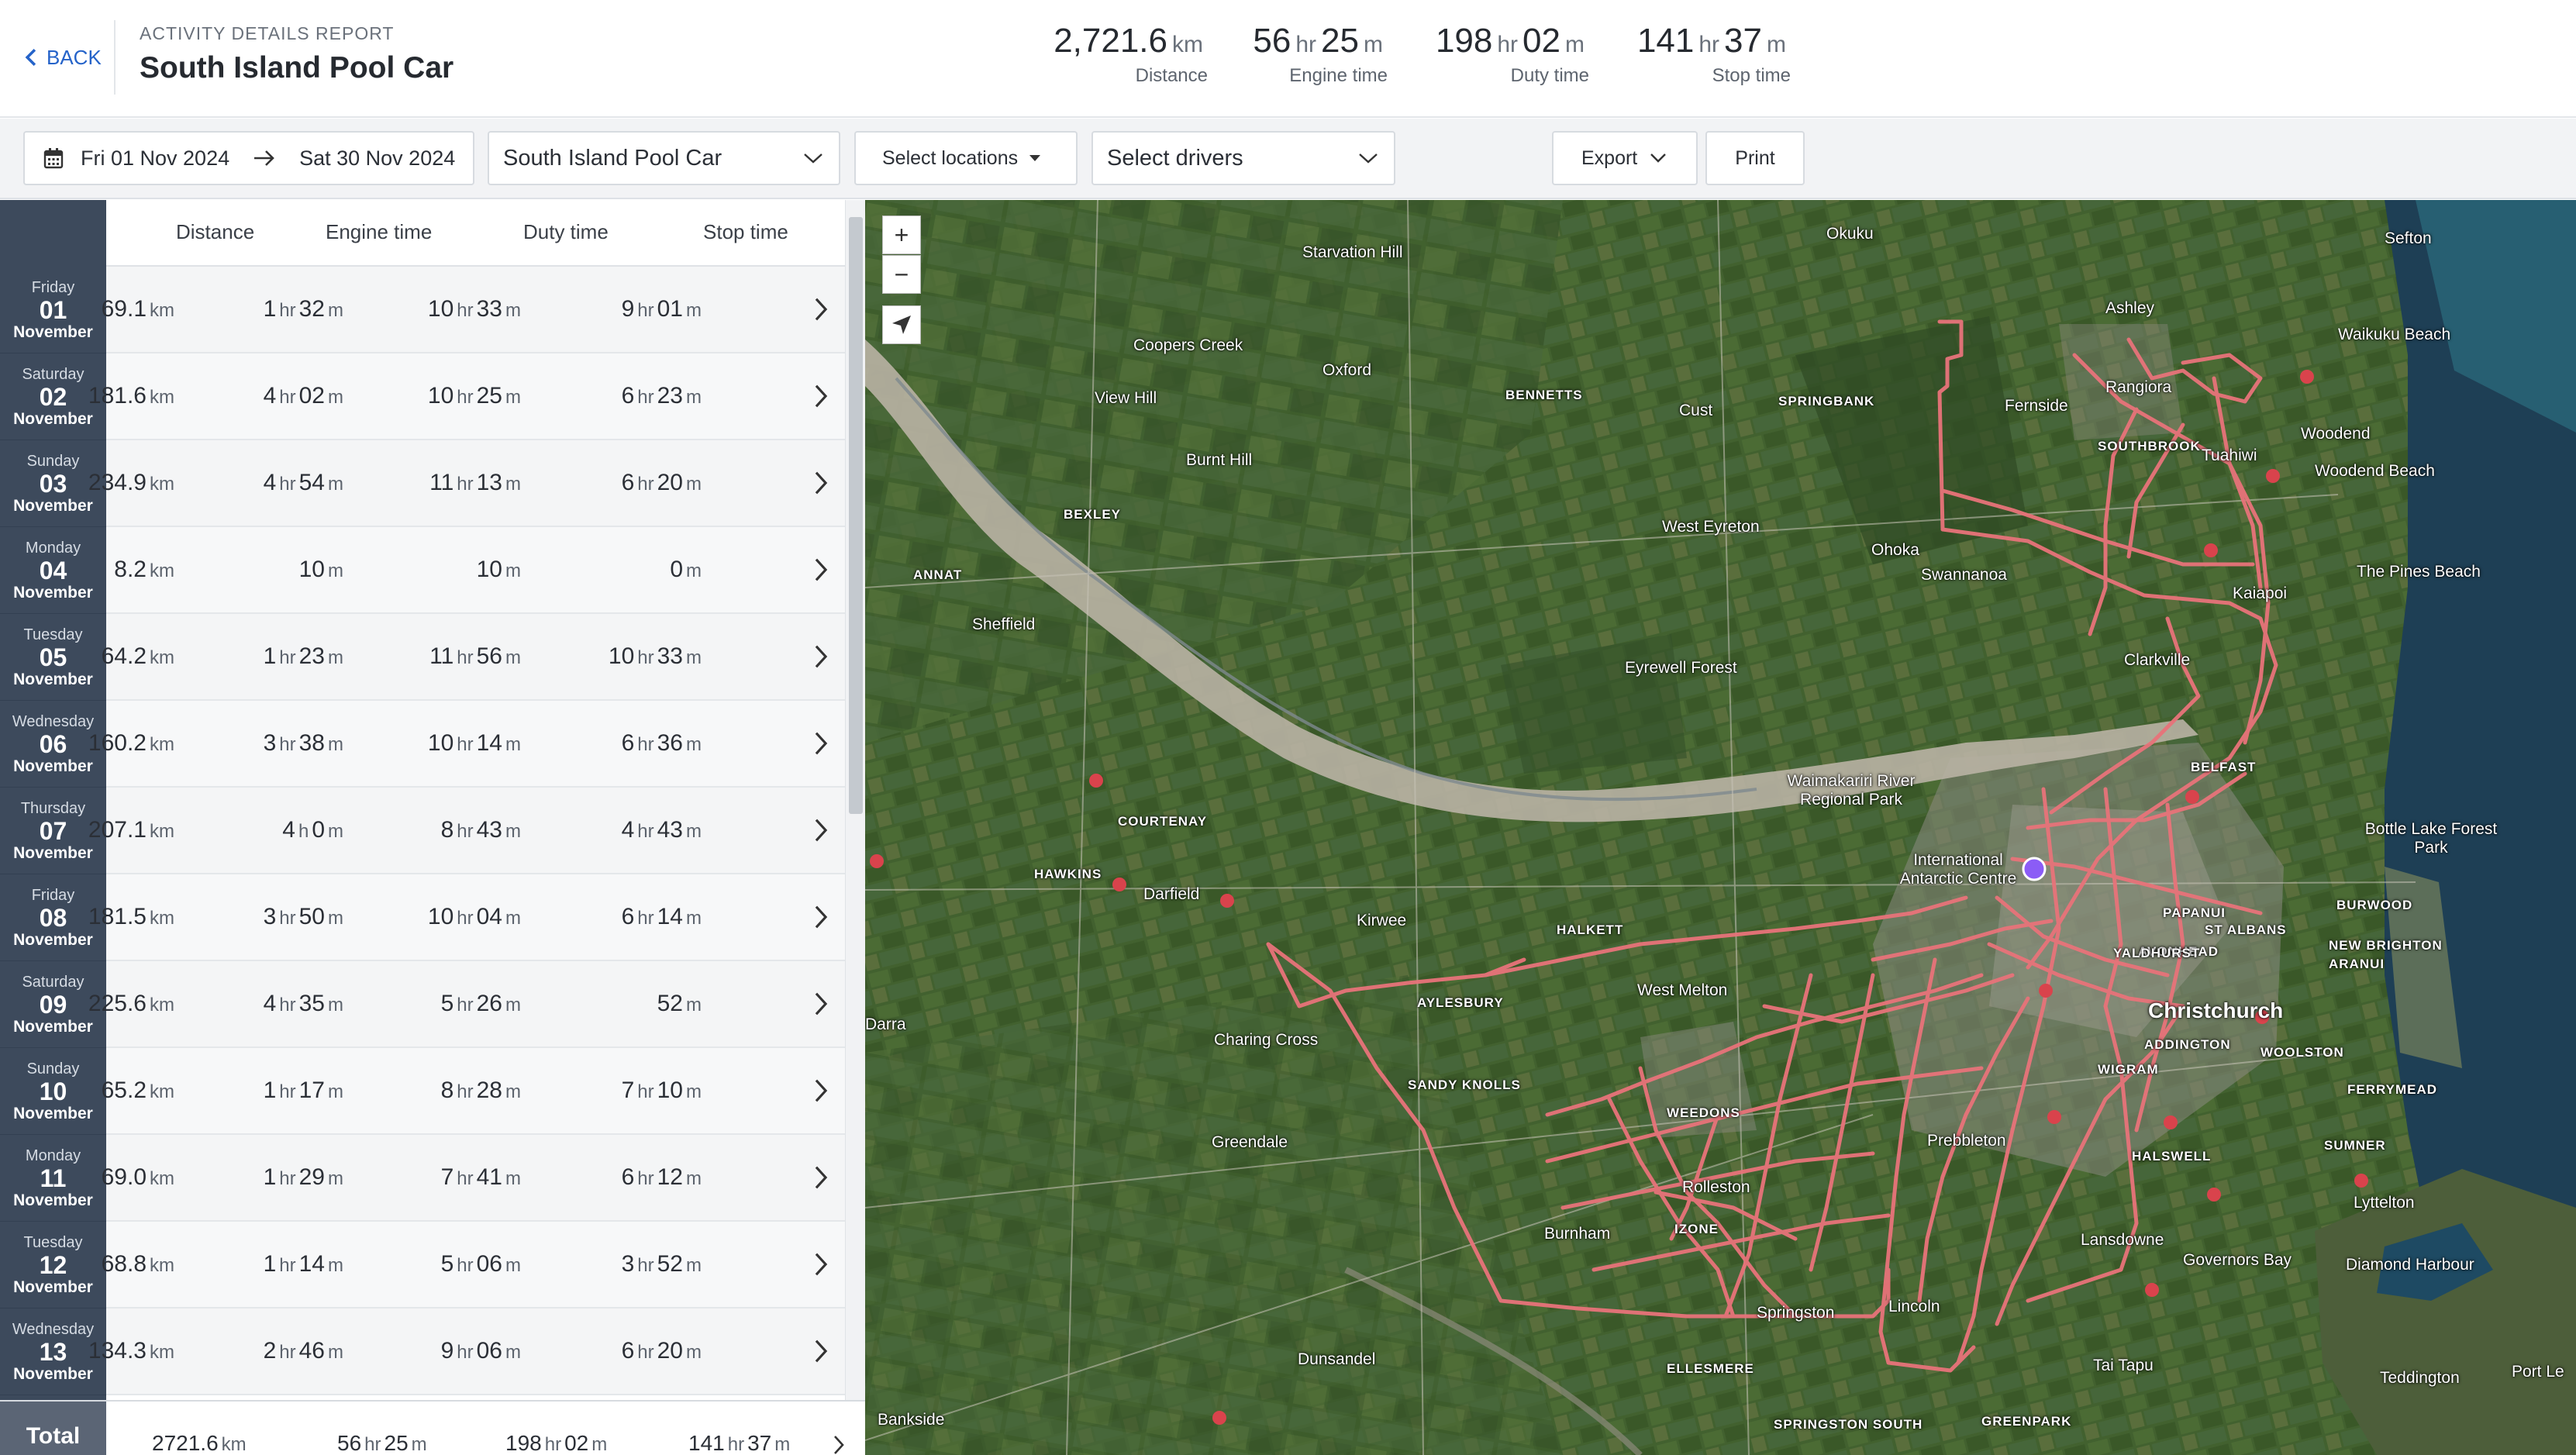 This screenshot has width=2576, height=1455. Describe the element at coordinates (311, 309) in the screenshot. I see `row-engine-time-value: 32` at that location.